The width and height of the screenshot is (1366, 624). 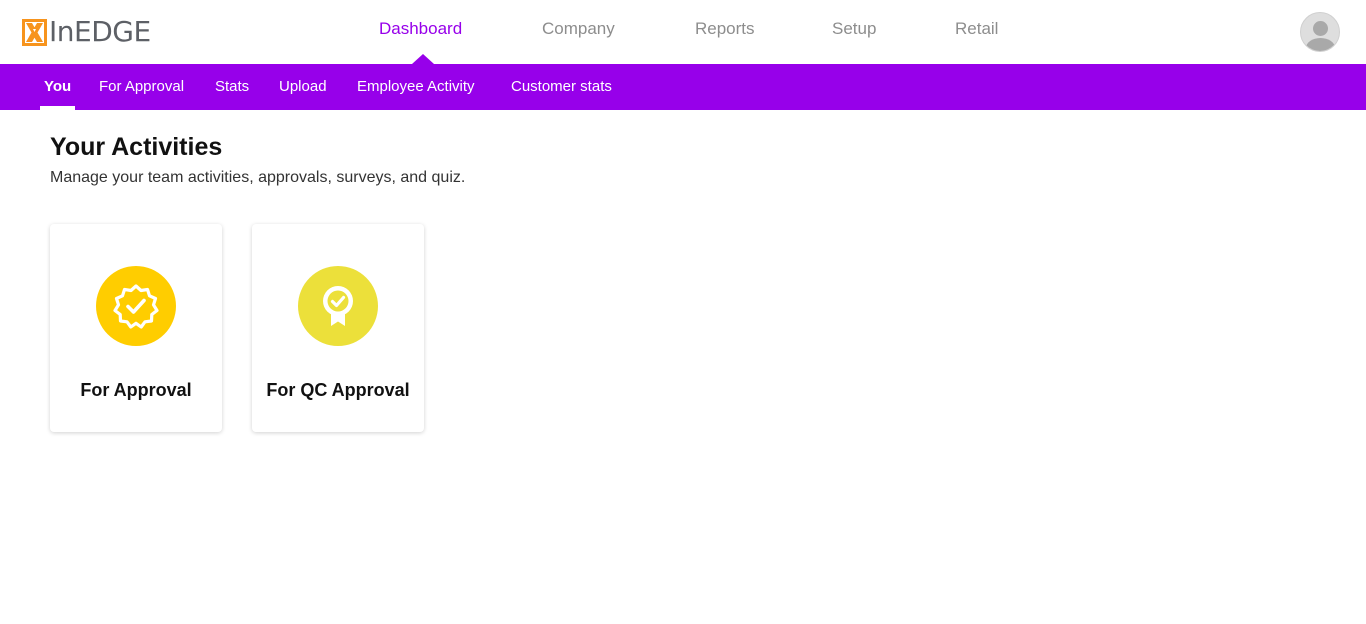 I want to click on top-navigation: Dashboard Company Reports Setup Retail, so click(x=683, y=32).